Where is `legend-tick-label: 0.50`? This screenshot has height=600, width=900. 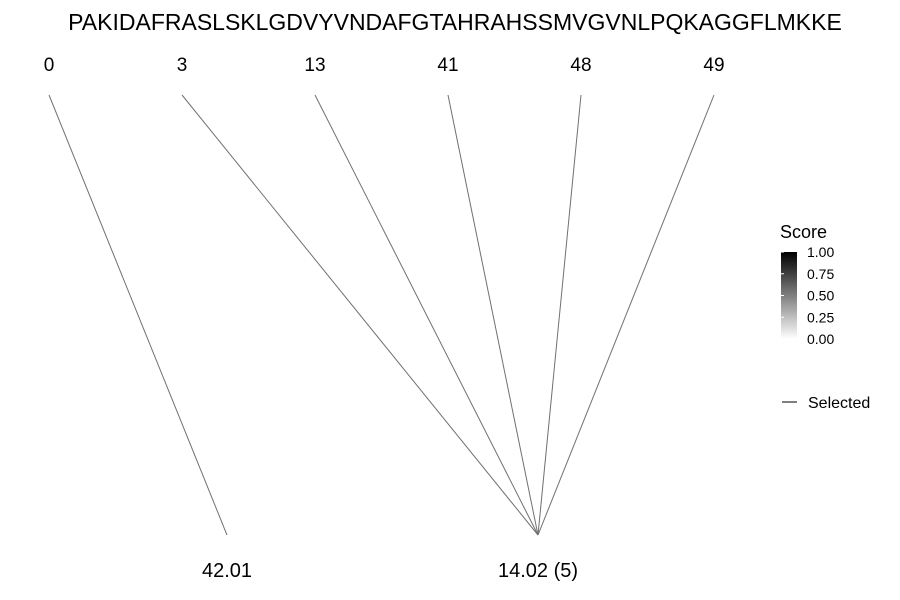
legend-tick-label: 0.50 is located at coordinates (820, 296).